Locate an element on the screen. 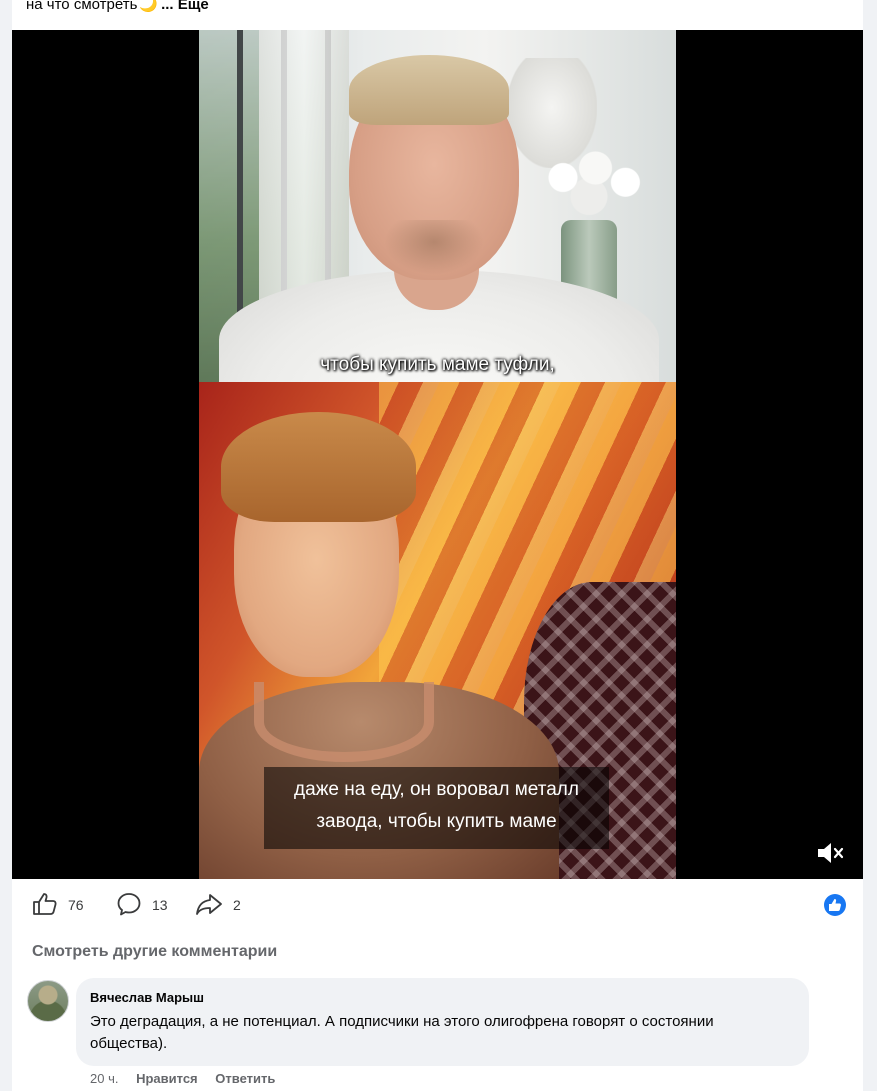  man-hair is located at coordinates (429, 90).